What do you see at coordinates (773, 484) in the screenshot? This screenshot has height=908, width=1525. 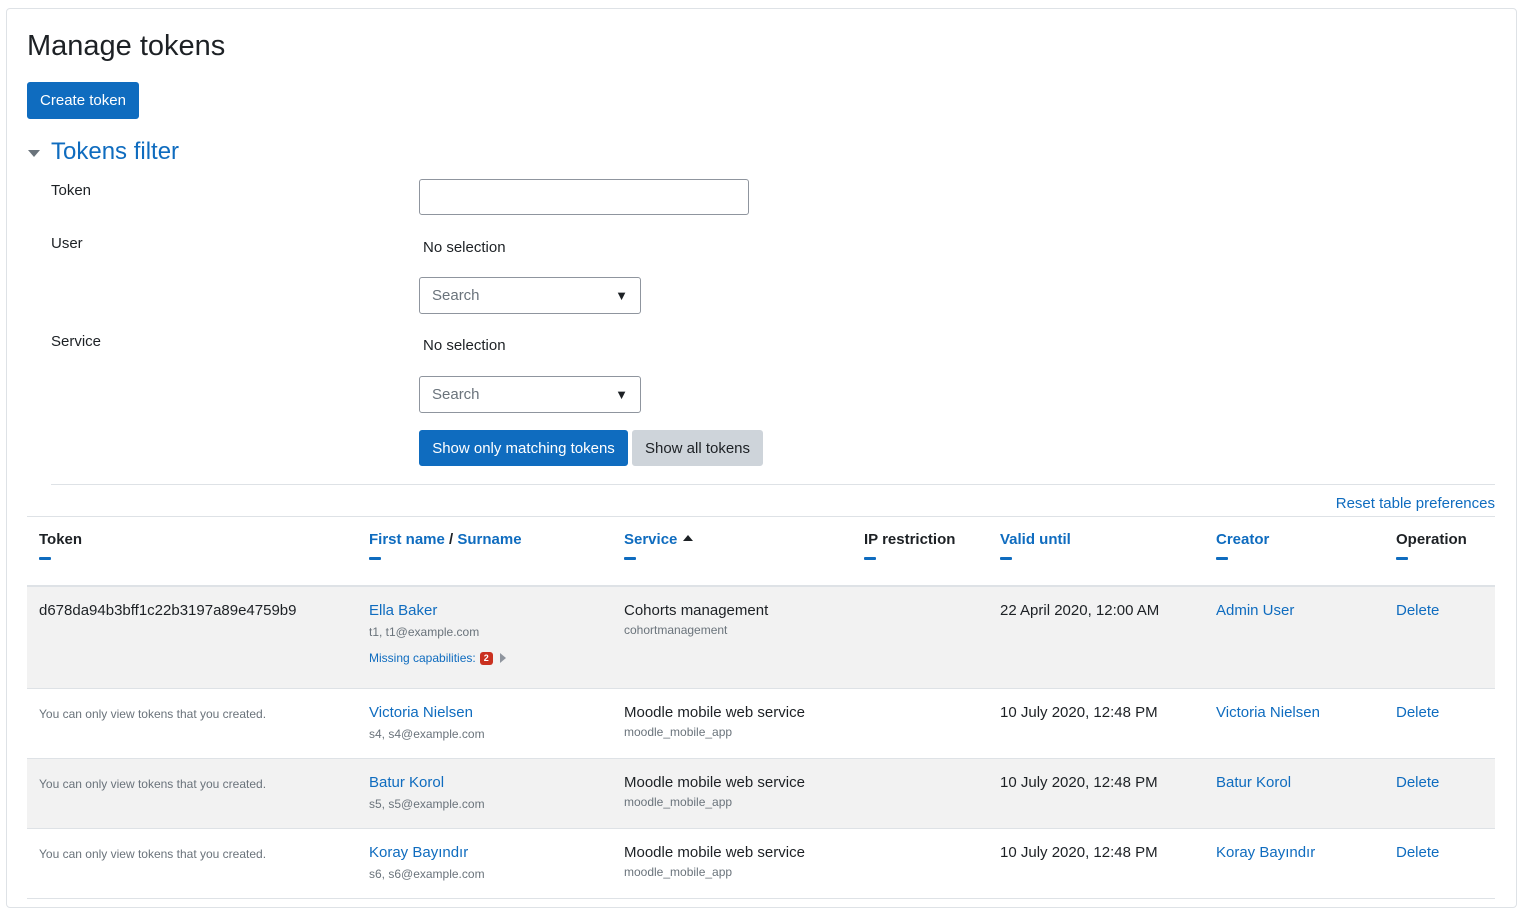 I see `filter-divider` at bounding box center [773, 484].